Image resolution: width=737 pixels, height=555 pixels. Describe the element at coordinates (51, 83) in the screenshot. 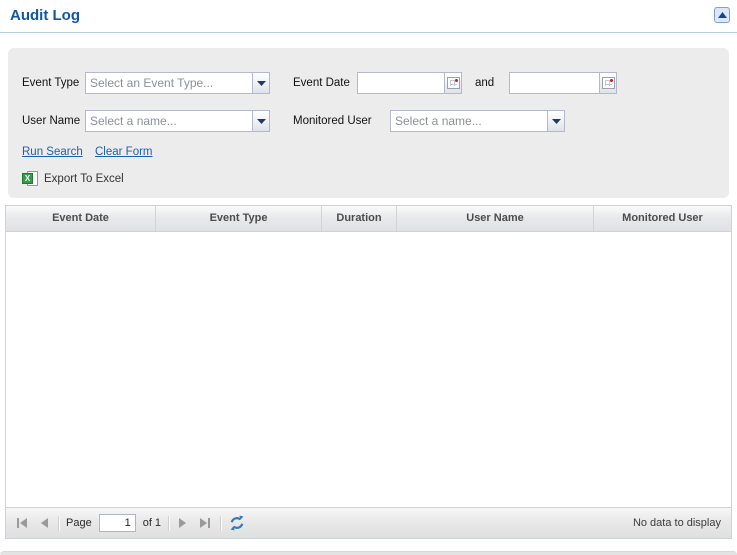

I see `event-type-label: Event Type` at that location.